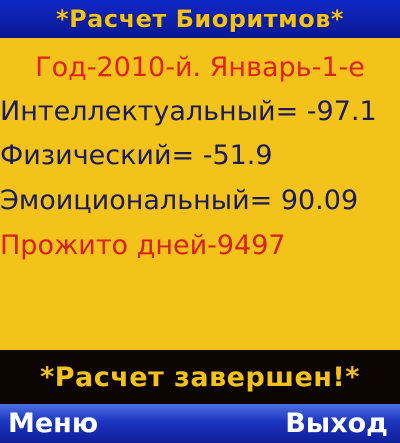 The width and height of the screenshot is (400, 443). Describe the element at coordinates (336, 423) in the screenshot. I see `exit-softkey: Выход` at that location.